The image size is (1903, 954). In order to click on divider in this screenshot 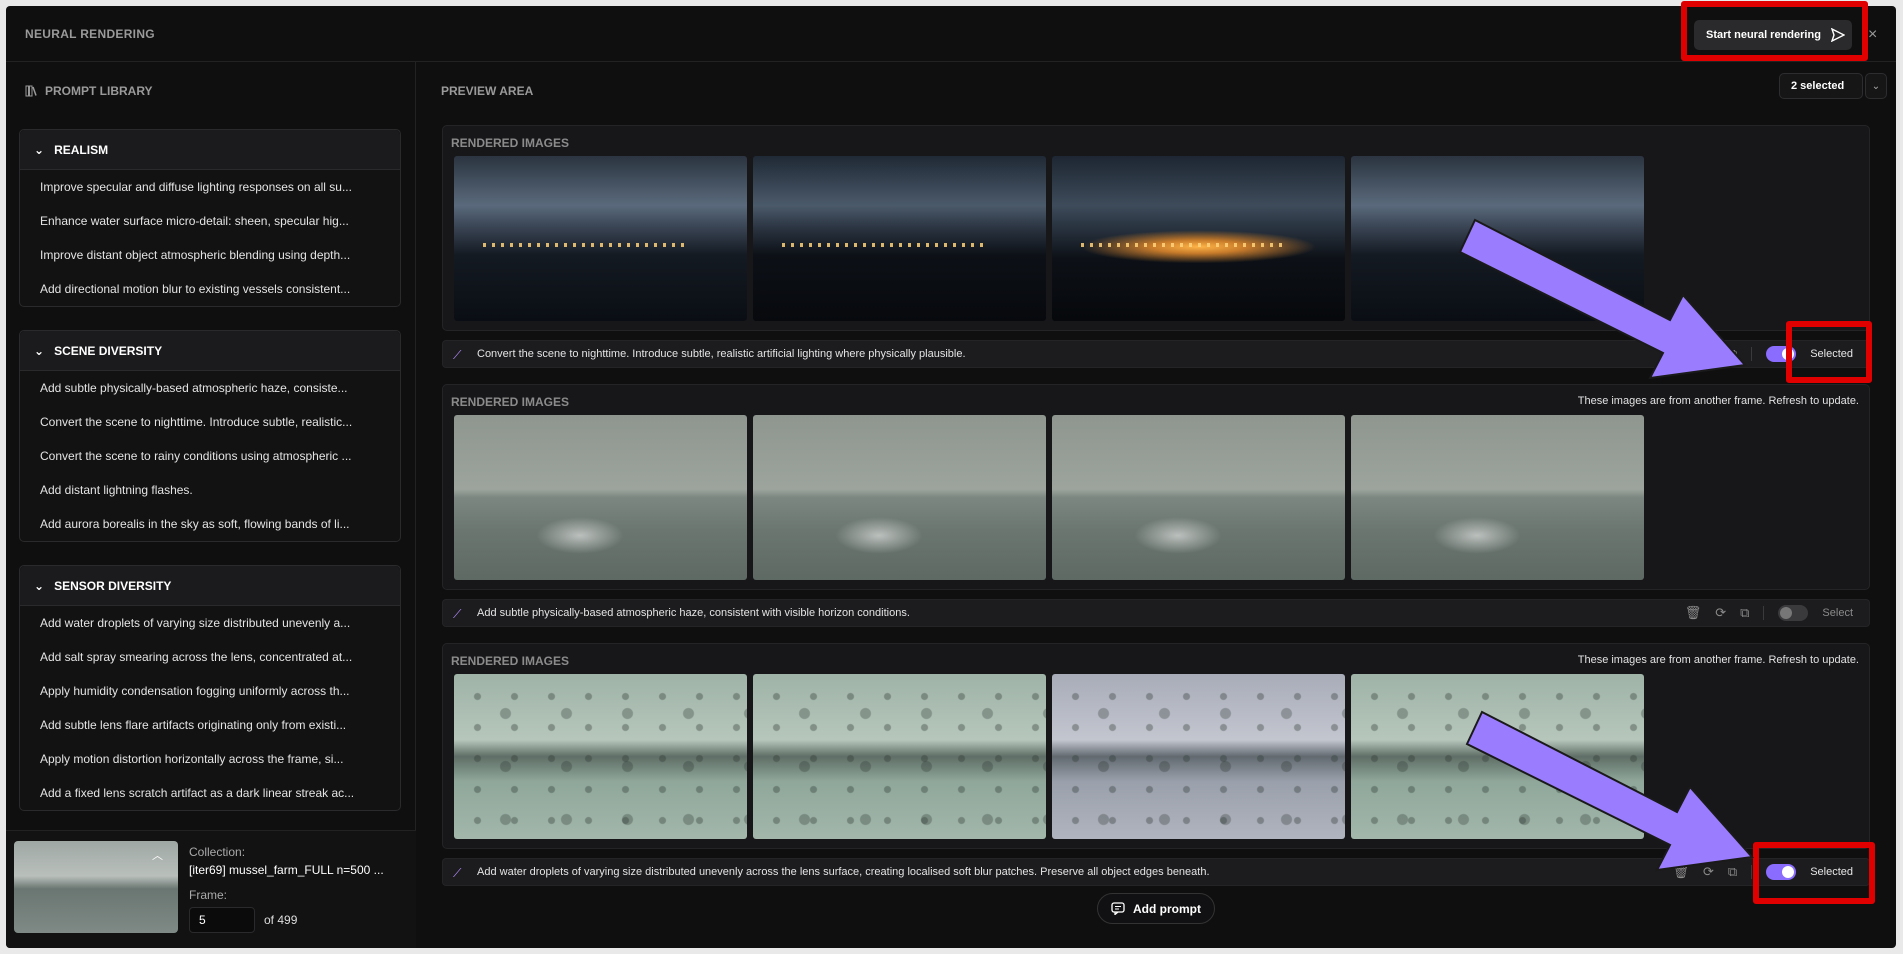, I will do `click(1764, 613)`.